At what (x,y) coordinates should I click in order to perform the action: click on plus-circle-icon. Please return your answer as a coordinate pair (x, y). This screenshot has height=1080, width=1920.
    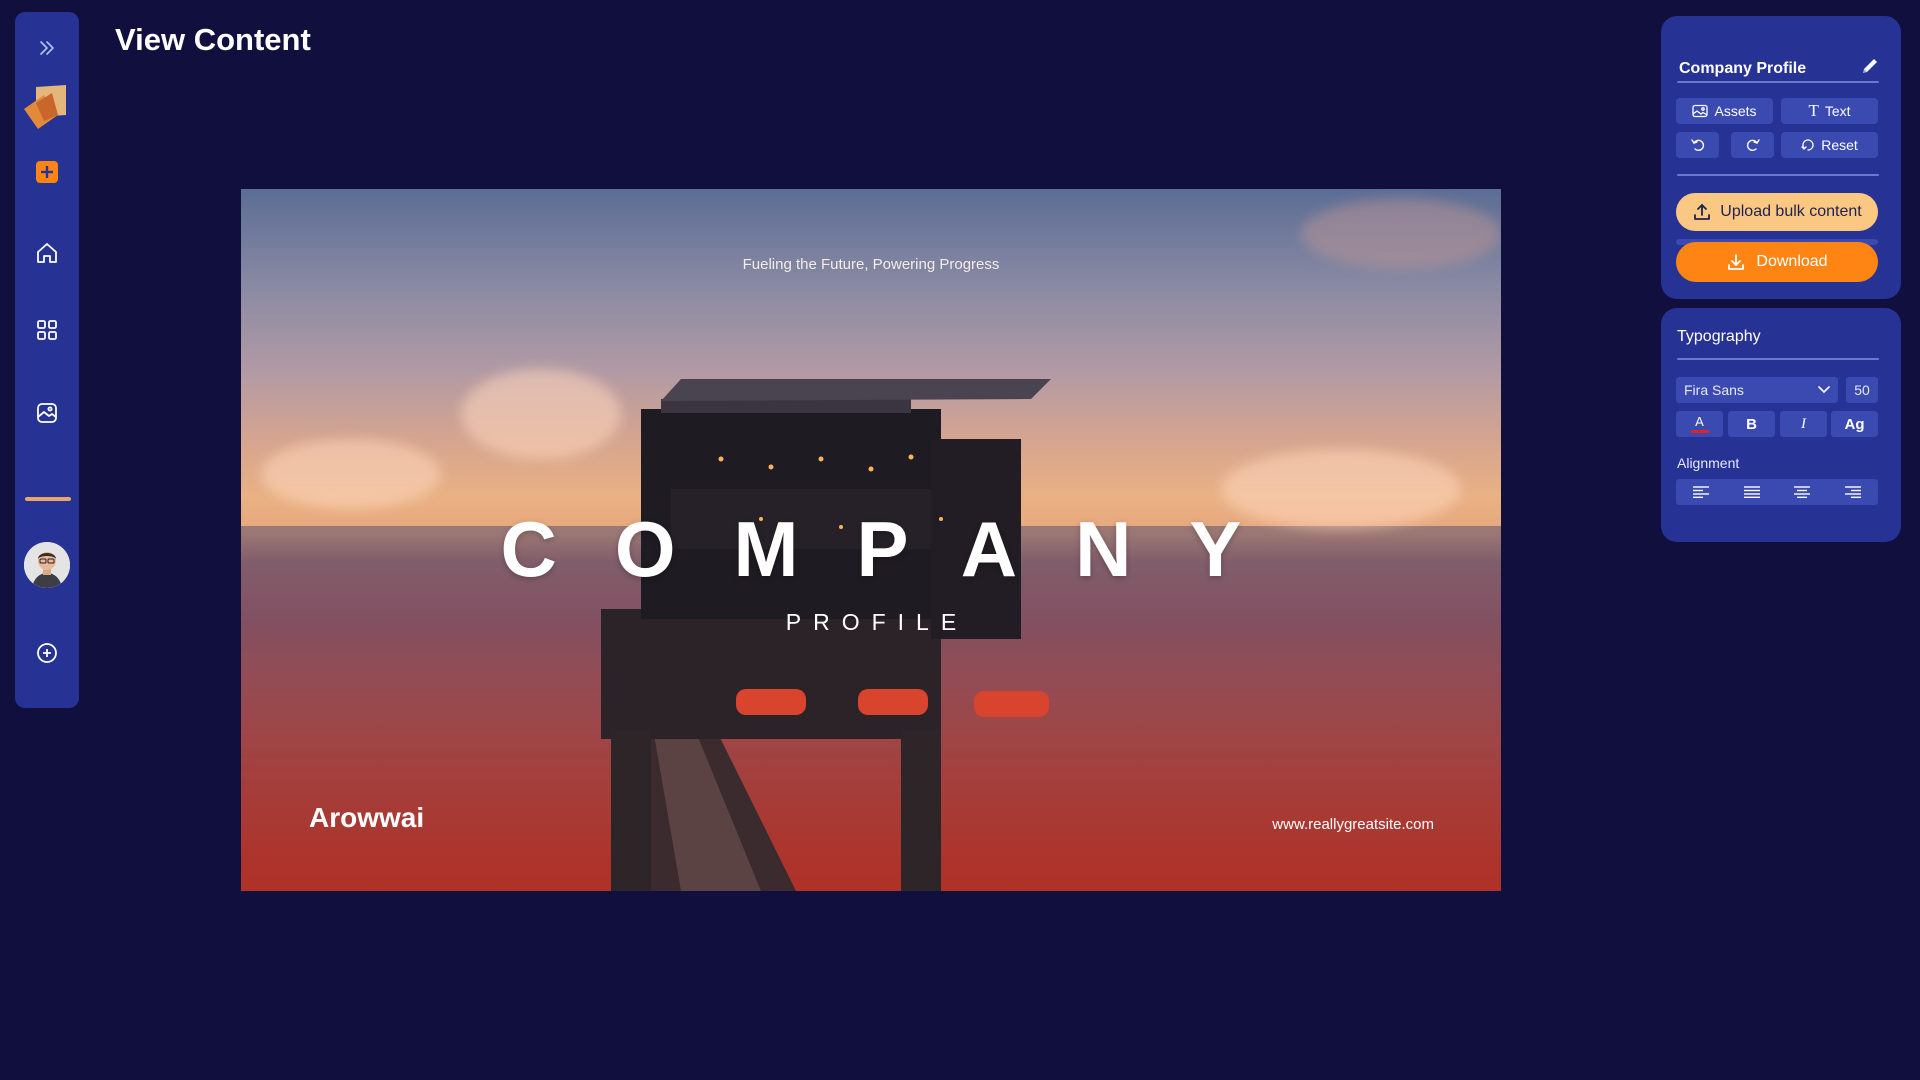
    Looking at the image, I should click on (47, 653).